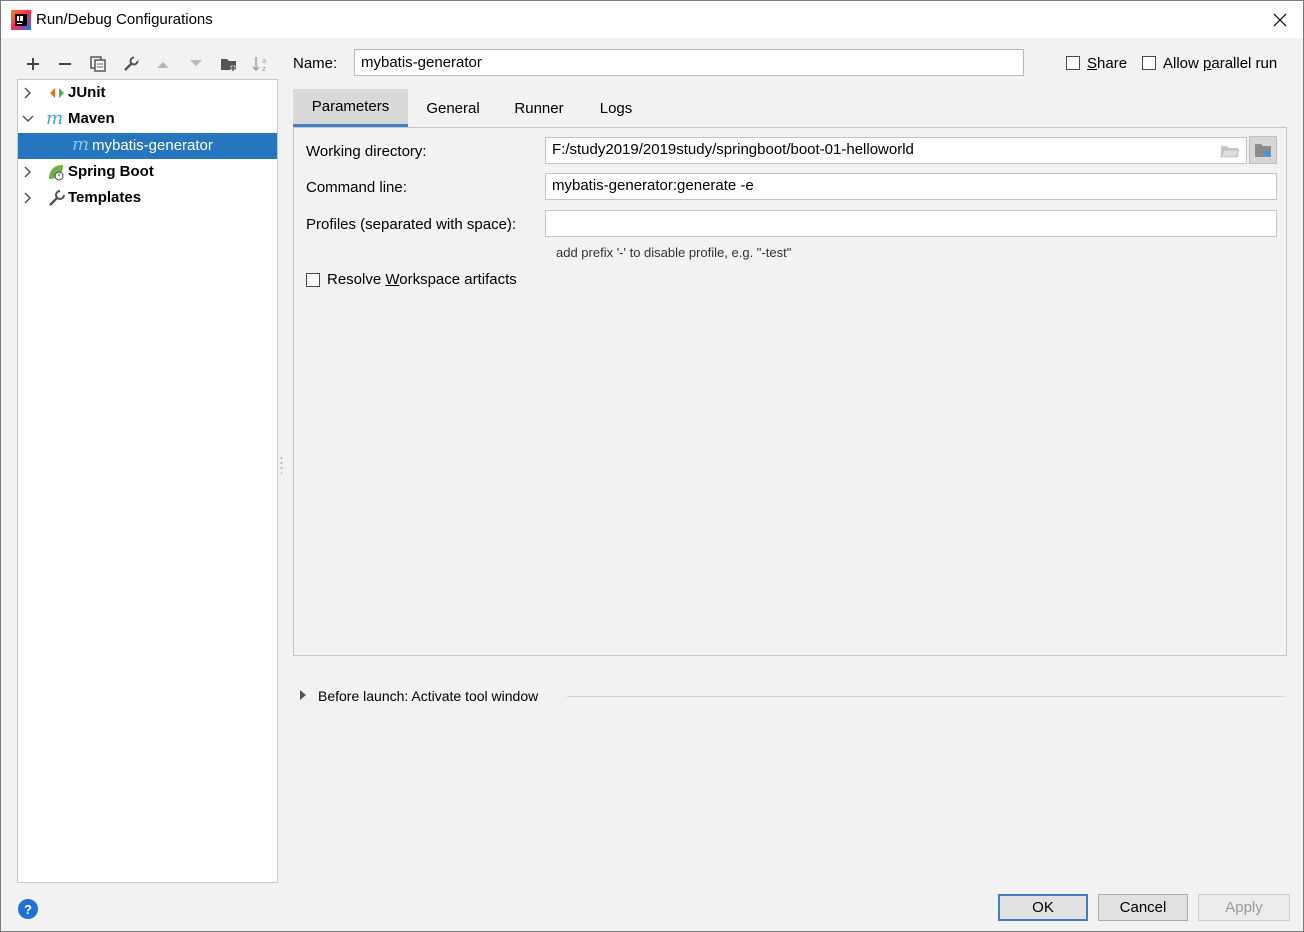 The height and width of the screenshot is (932, 1304). Describe the element at coordinates (1183, 63) in the screenshot. I see `parallel-label-prefix: Allow` at that location.